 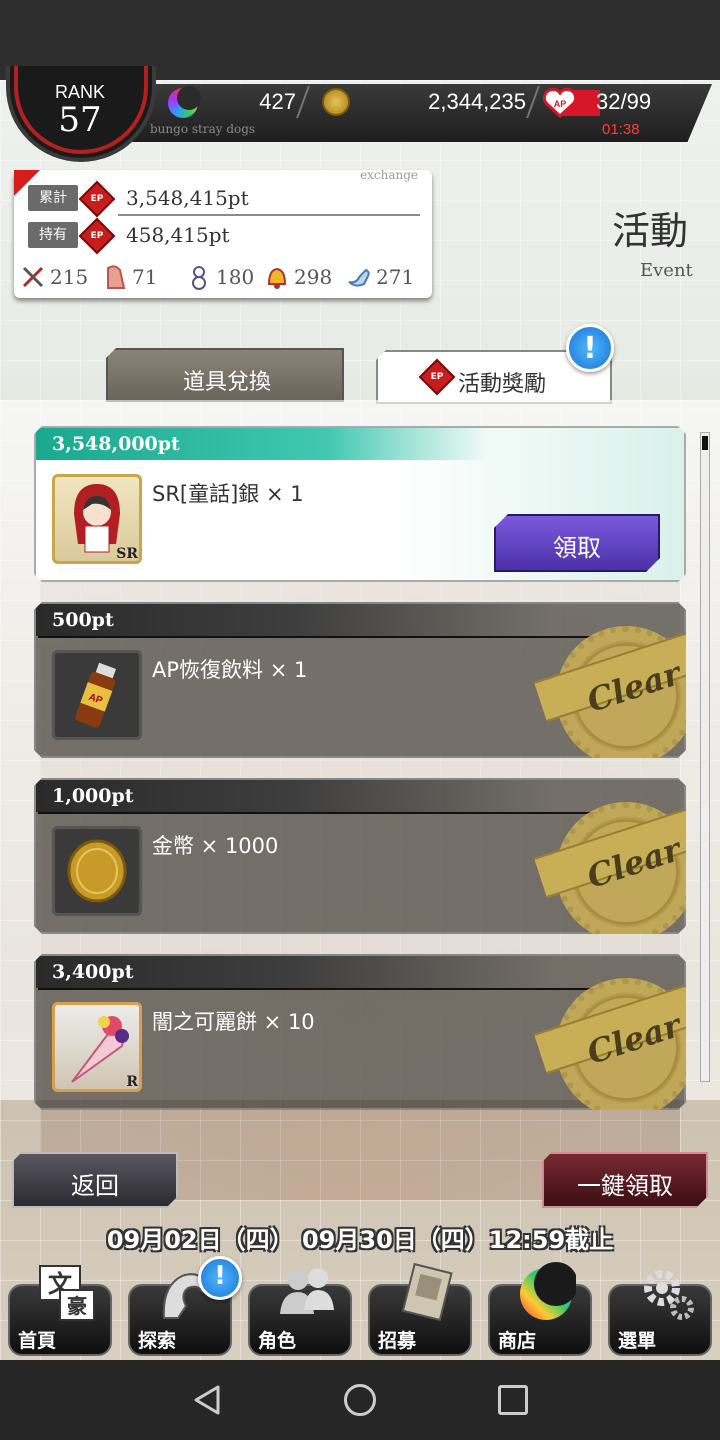 I want to click on svg-text: 豪, so click(x=77, y=1306).